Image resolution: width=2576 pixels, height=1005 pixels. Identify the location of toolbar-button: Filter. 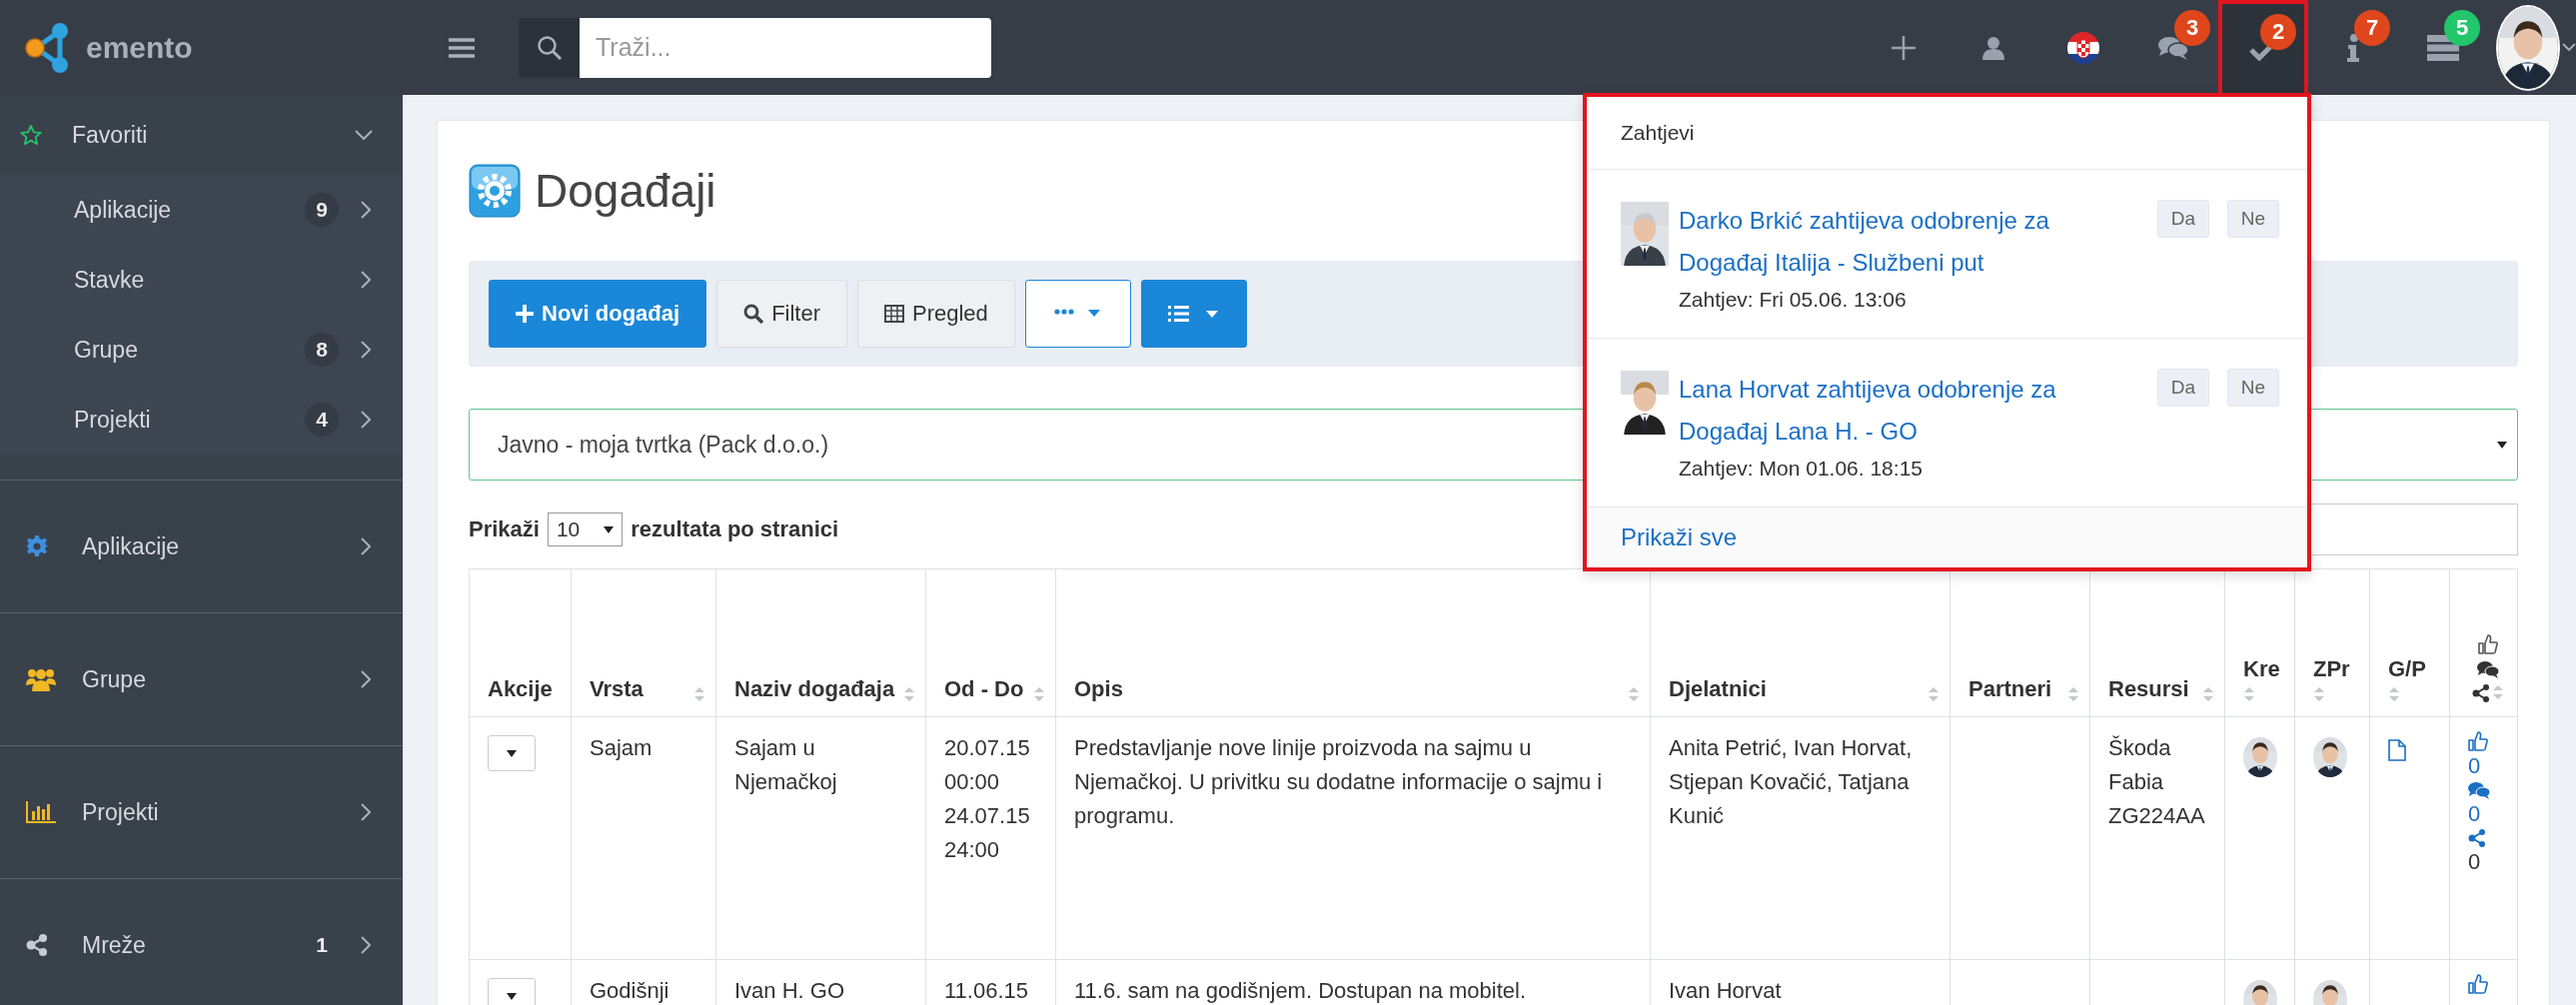
(781, 314).